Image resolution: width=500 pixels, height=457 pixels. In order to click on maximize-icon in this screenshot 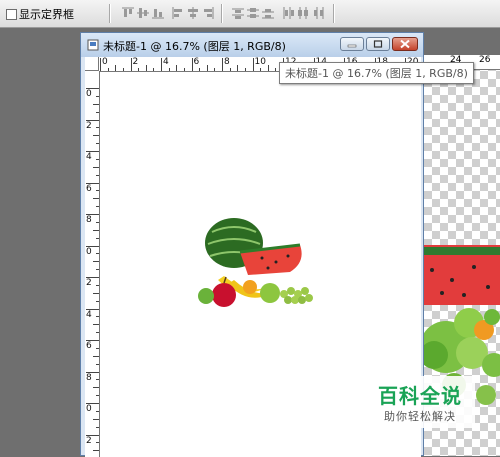, I will do `click(378, 44)`.